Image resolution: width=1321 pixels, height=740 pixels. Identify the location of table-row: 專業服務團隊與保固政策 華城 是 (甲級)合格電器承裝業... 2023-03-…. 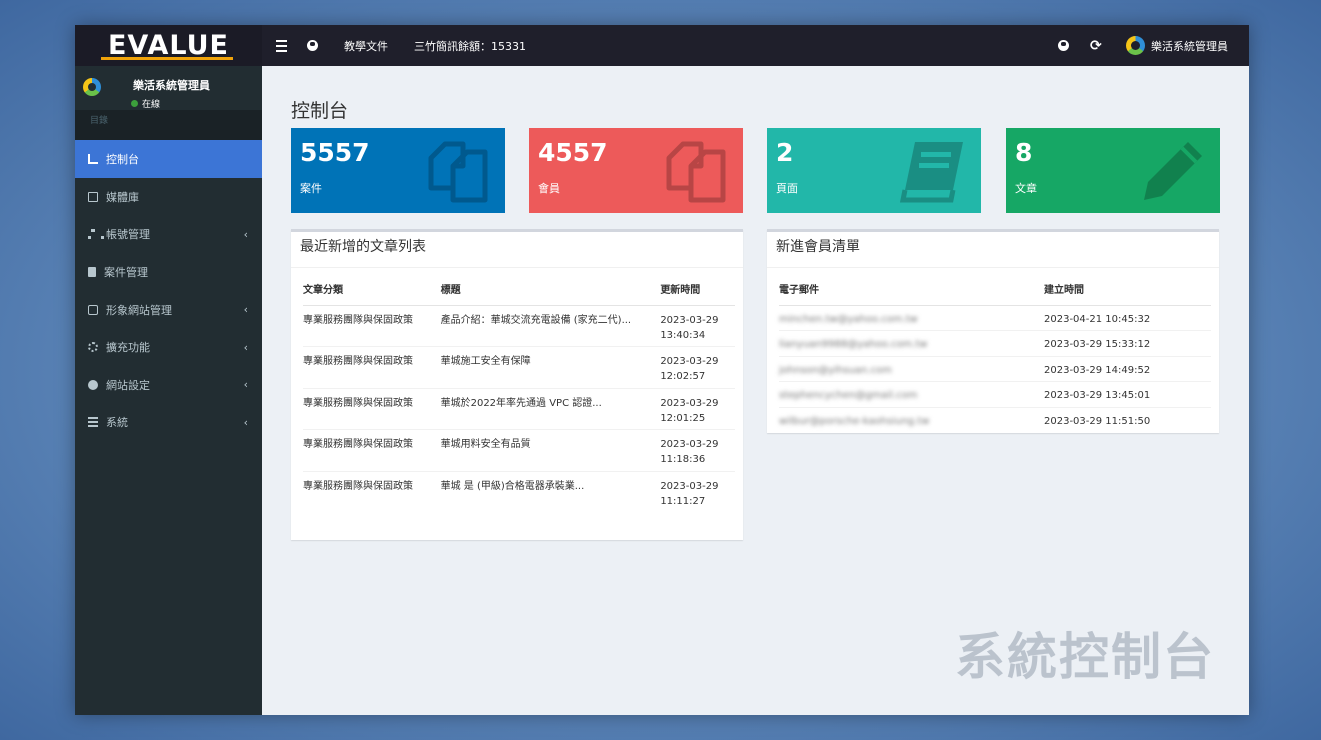
(519, 491).